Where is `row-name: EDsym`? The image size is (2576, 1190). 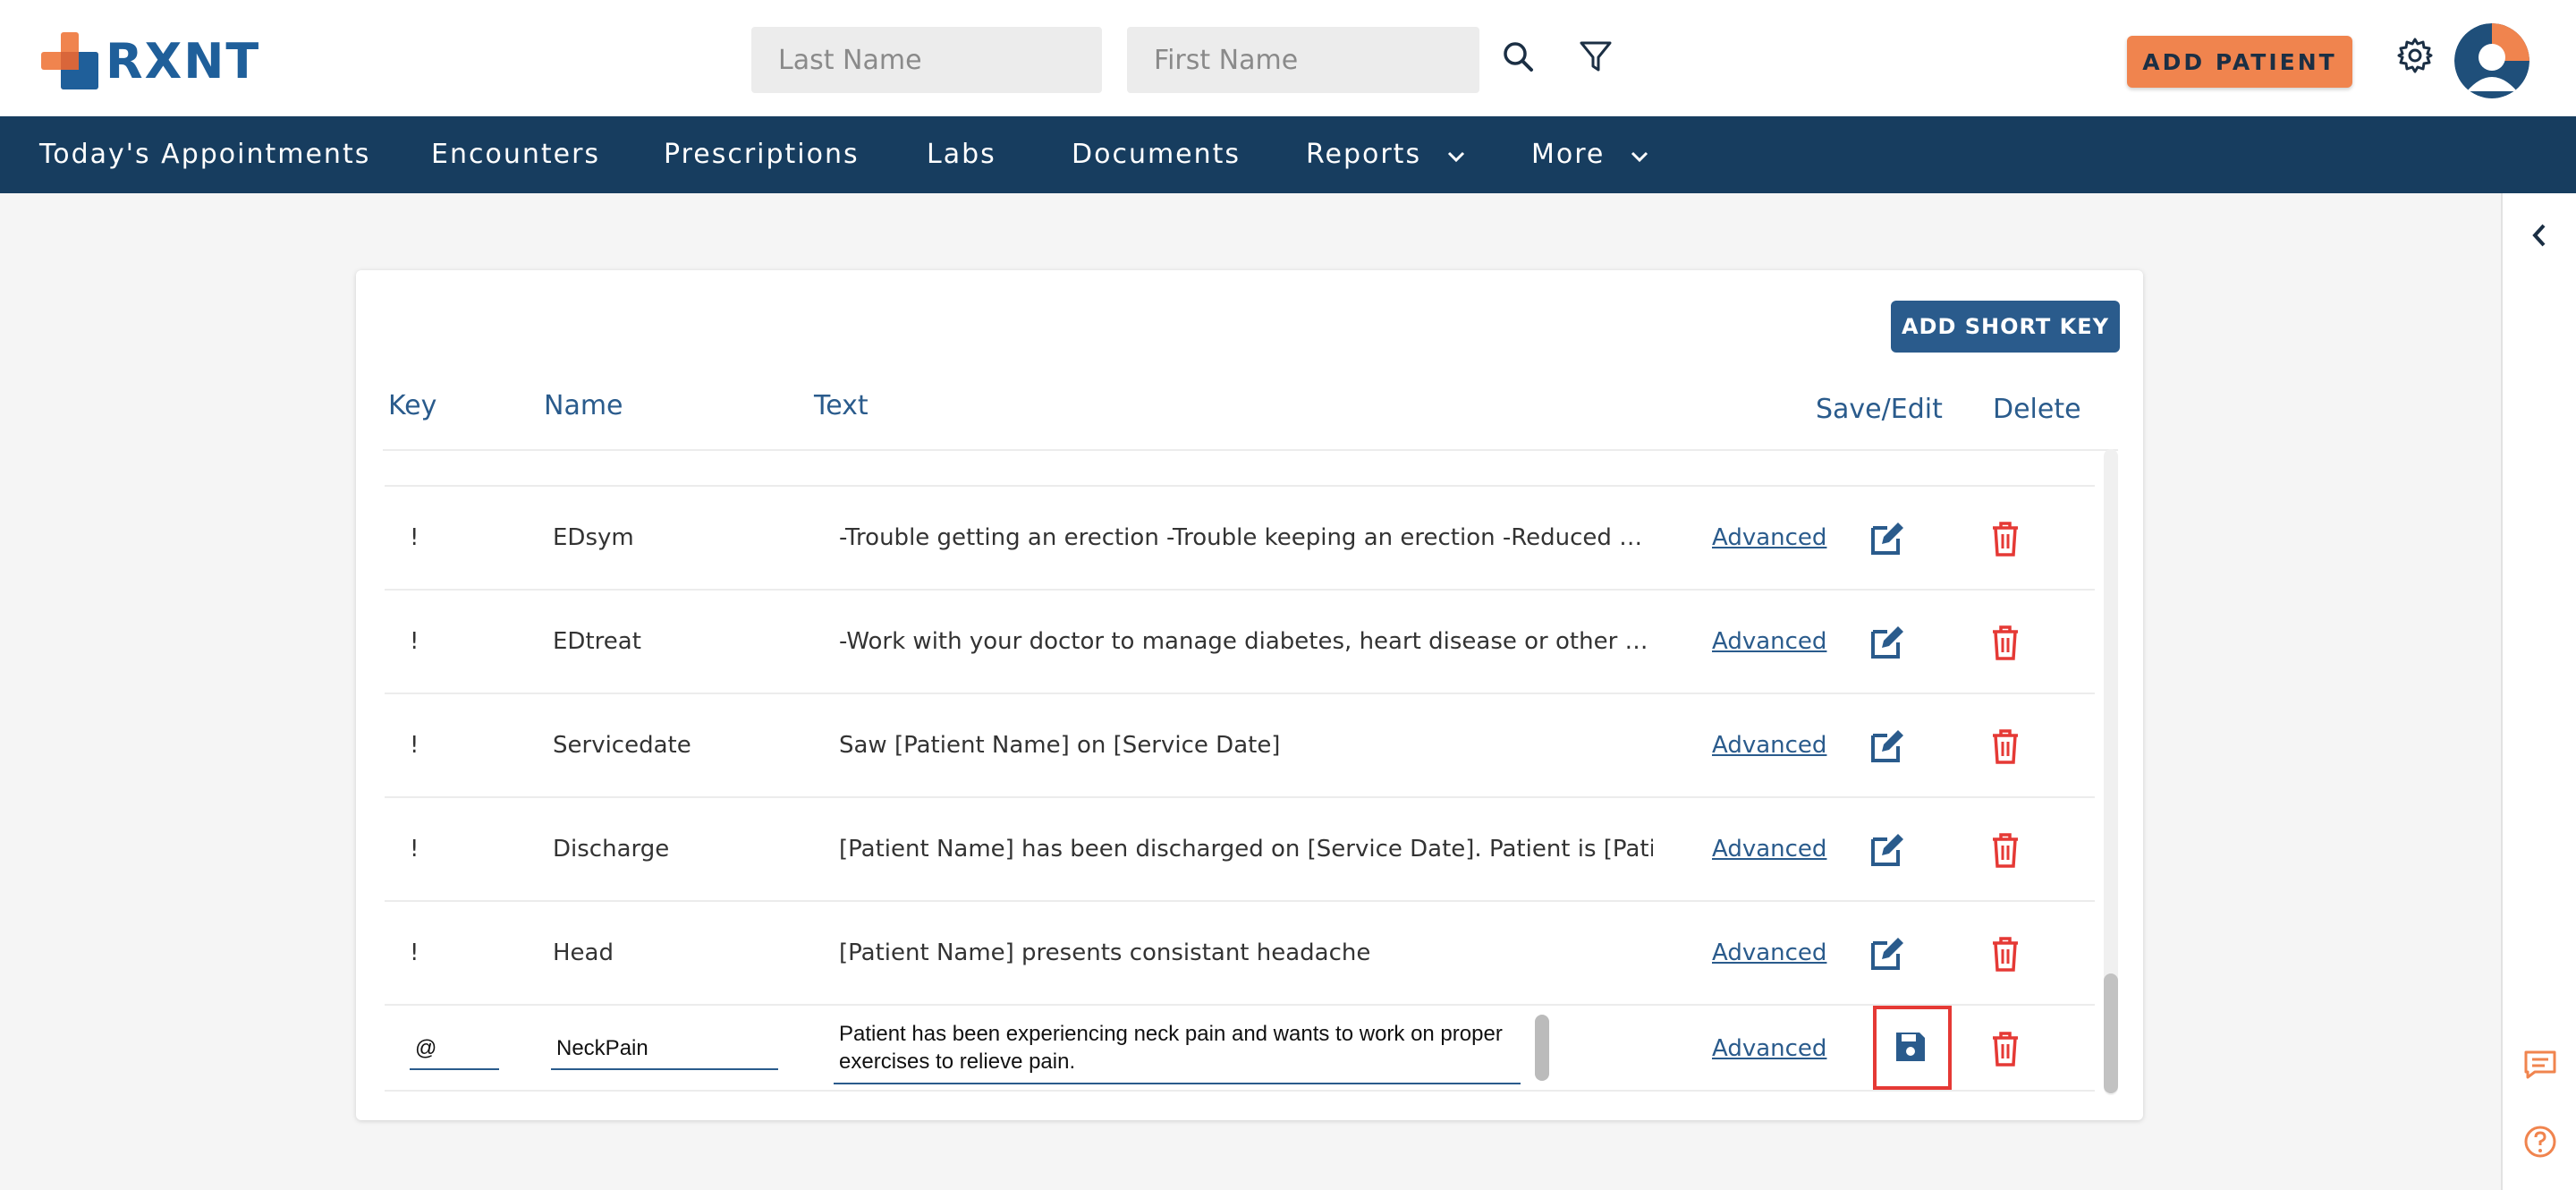
row-name: EDsym is located at coordinates (593, 537).